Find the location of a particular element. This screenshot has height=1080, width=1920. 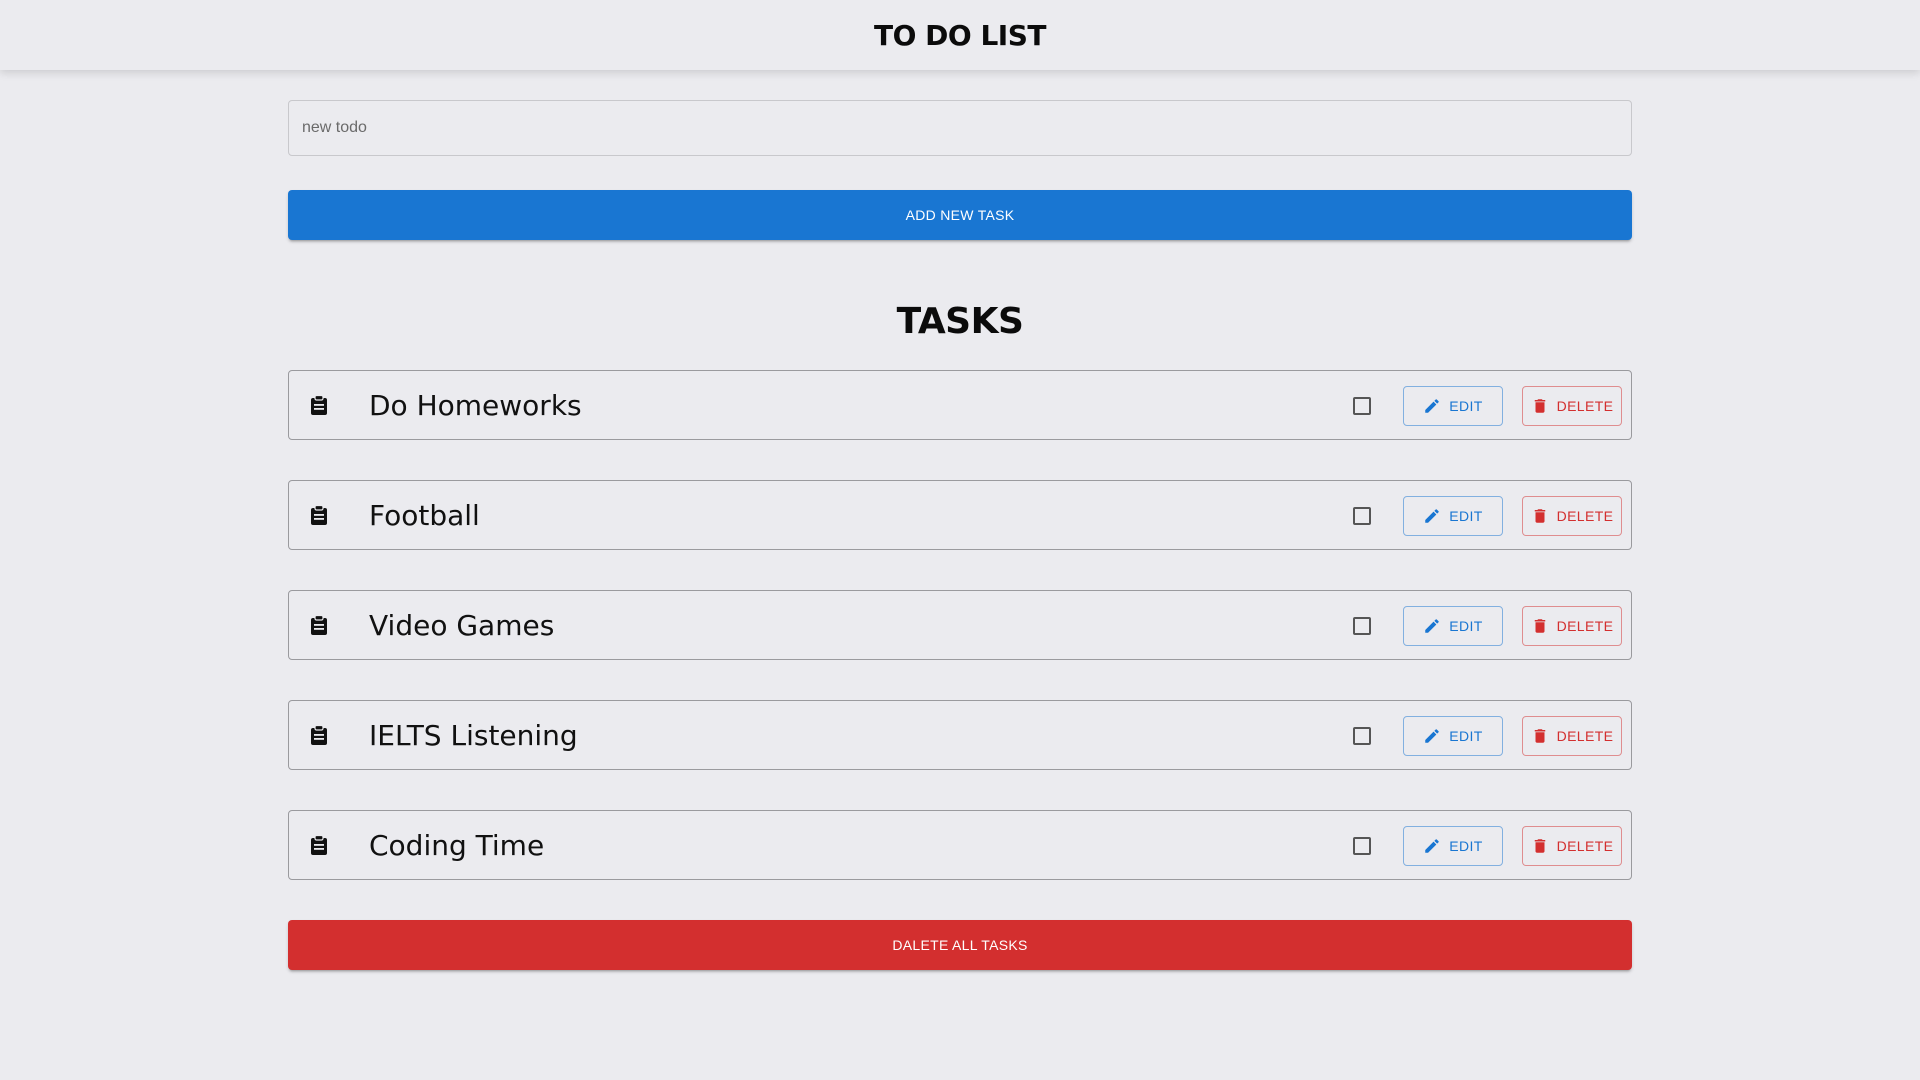

task-text: Football is located at coordinates (424, 515).